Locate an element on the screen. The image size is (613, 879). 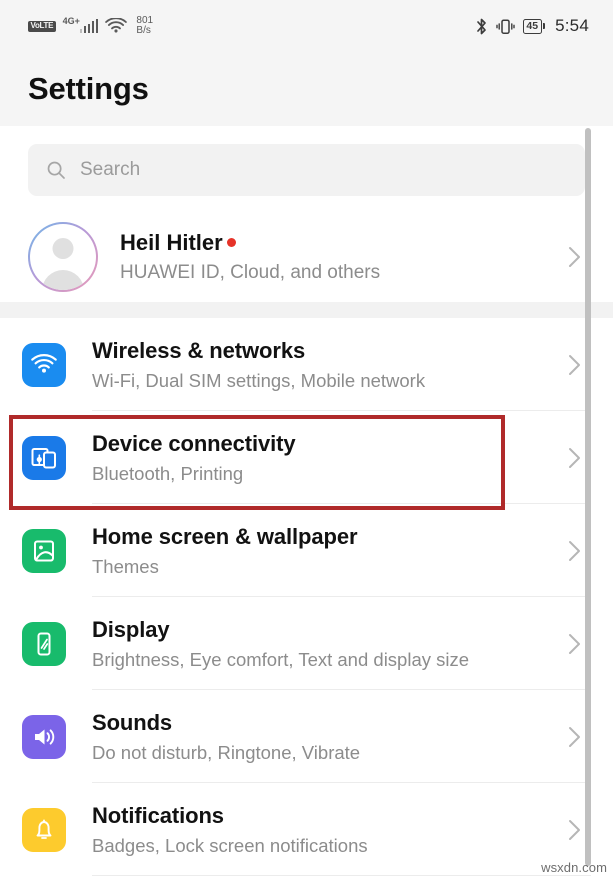
account-subtitle: HUAWEI ID, Cloud, and others is located at coordinates (250, 272).